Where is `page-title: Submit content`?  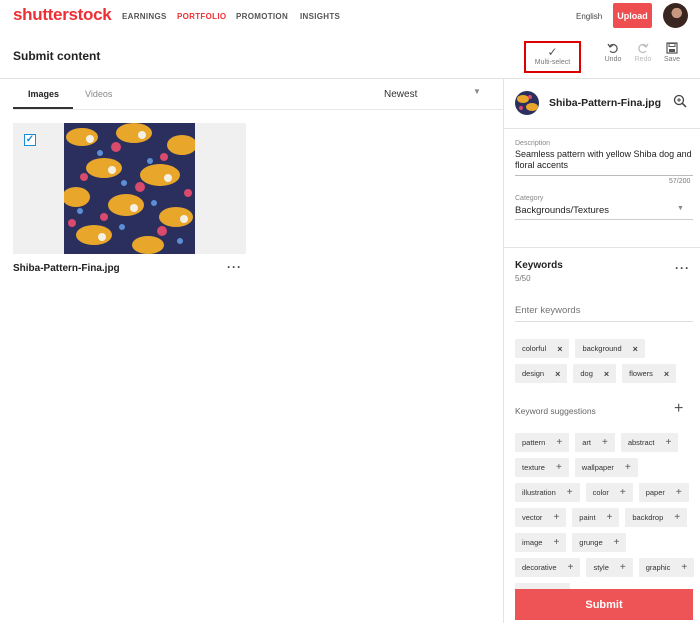
page-title: Submit content is located at coordinates (57, 56).